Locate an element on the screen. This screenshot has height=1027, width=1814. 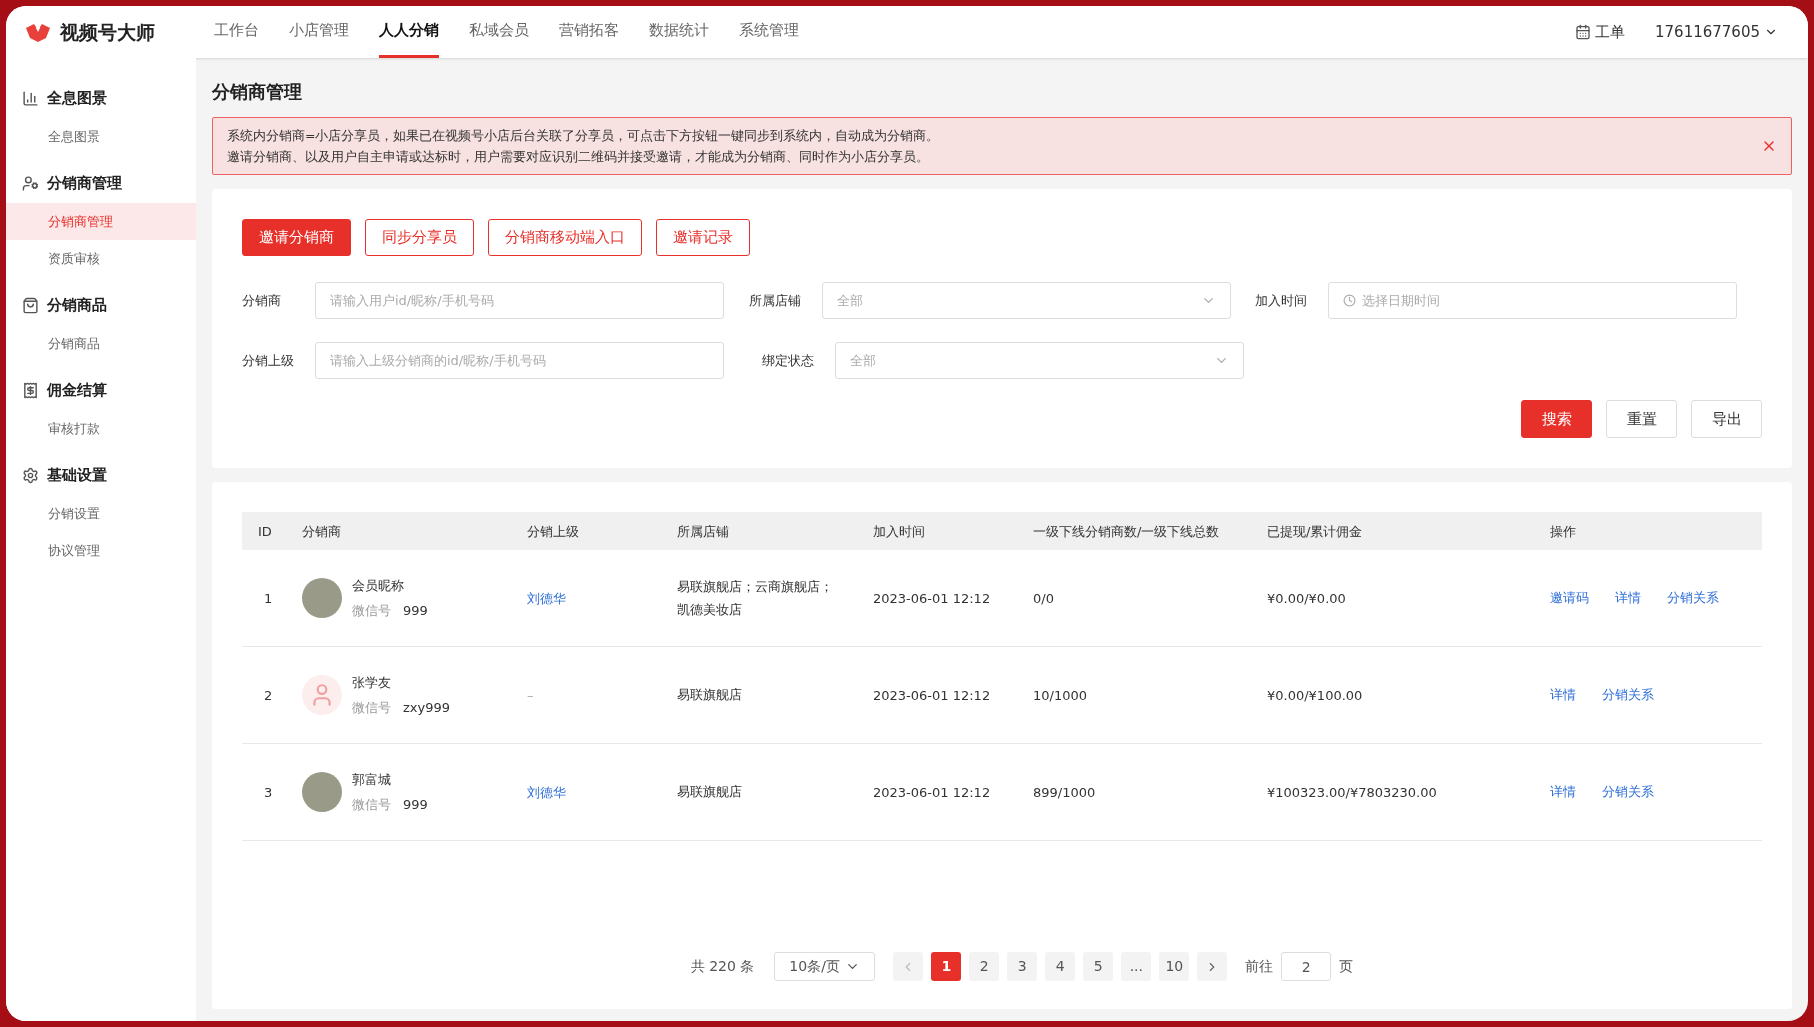
bag-icon is located at coordinates (30, 305).